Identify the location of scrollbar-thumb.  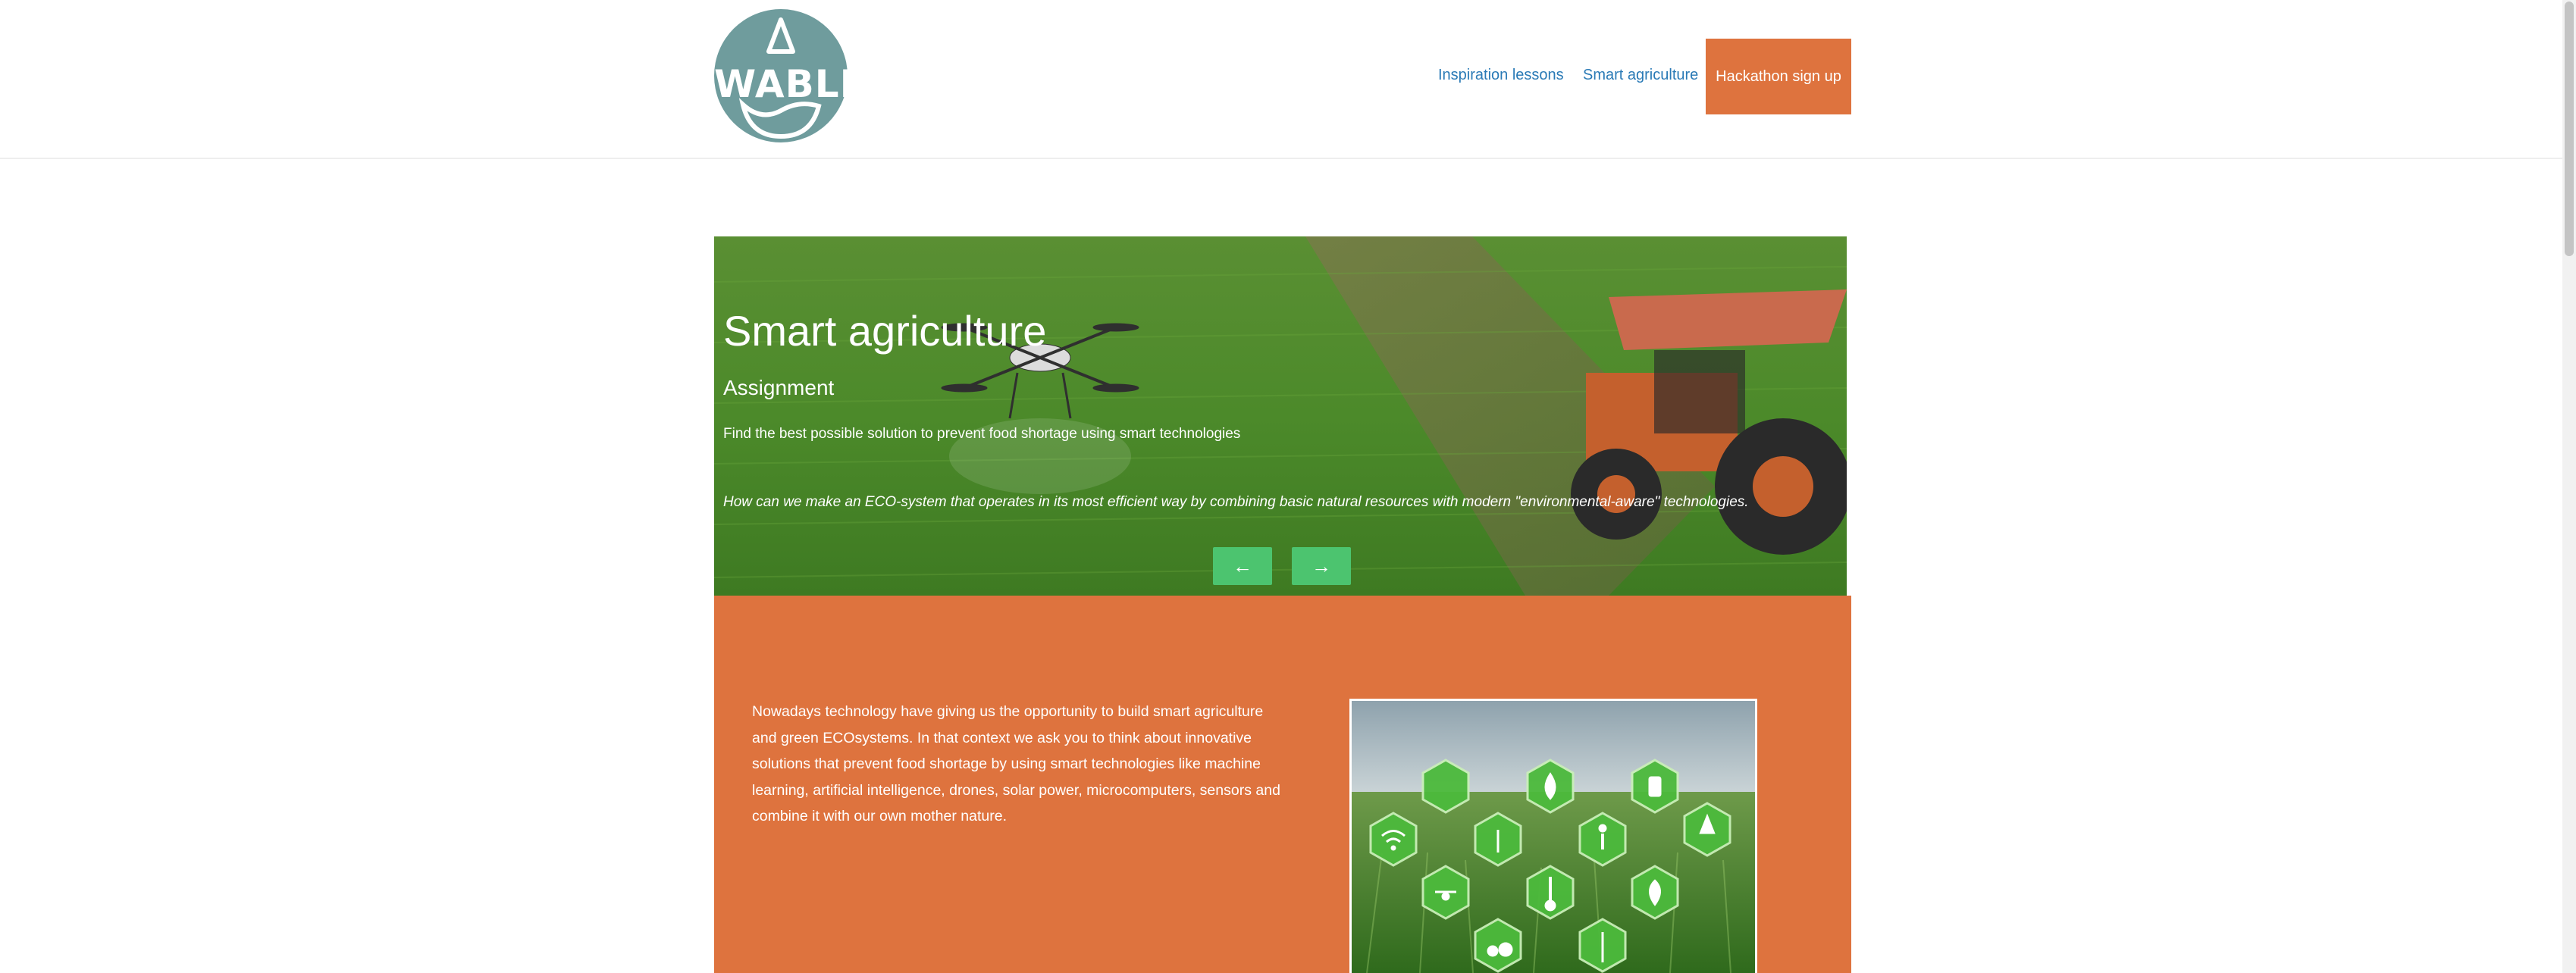
(2569, 129).